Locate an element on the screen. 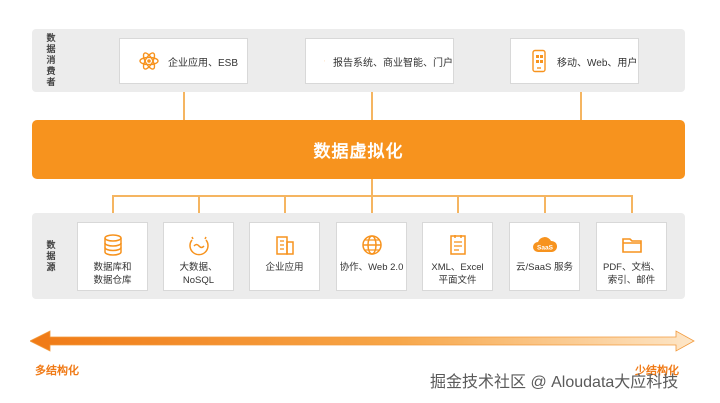 This screenshot has width=720, height=403. source-label: 云/SaaS 服务 is located at coordinates (544, 267).